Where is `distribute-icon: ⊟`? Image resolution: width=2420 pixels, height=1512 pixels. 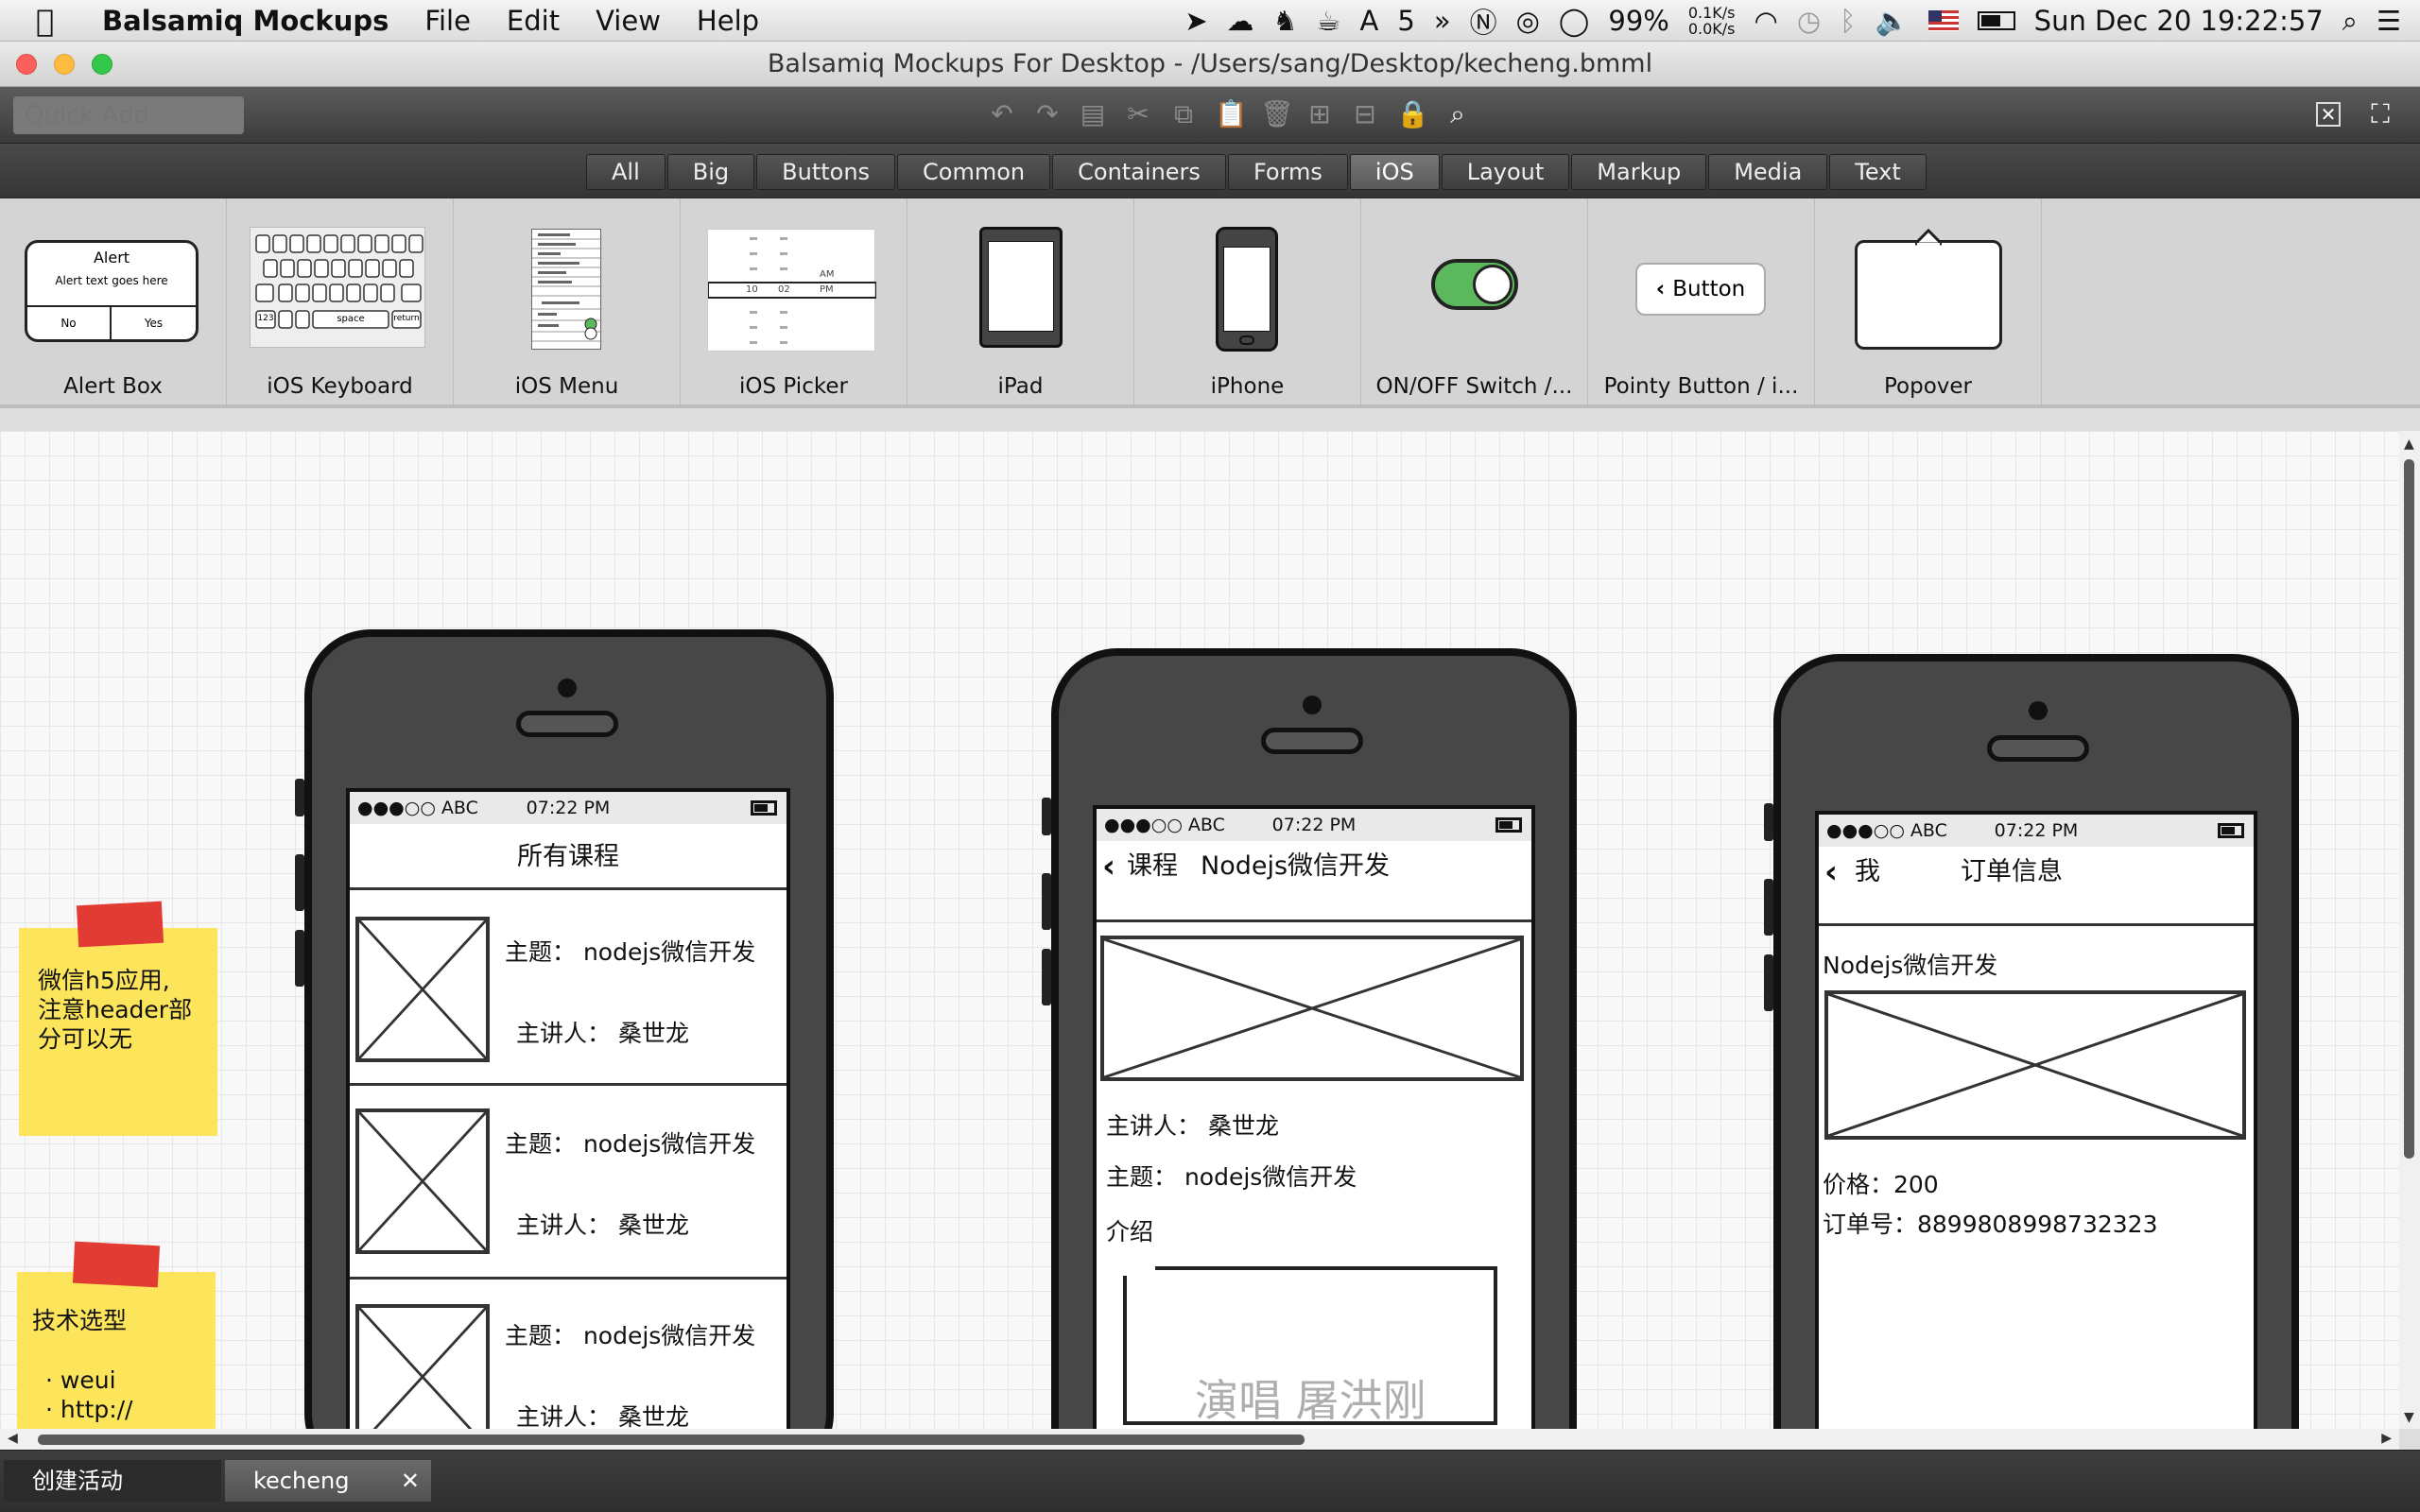 distribute-icon: ⊟ is located at coordinates (1365, 114).